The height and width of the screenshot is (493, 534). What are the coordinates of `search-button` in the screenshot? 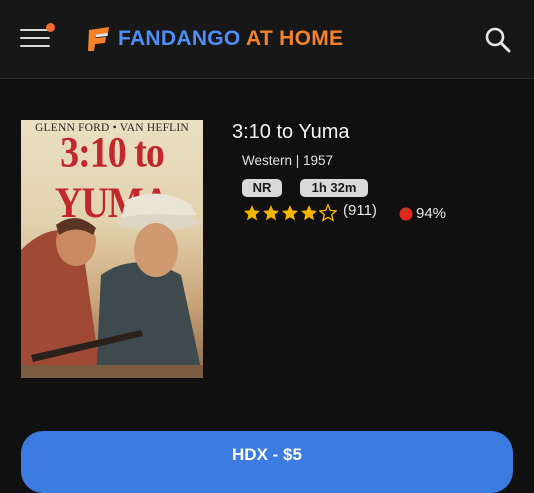 It's located at (498, 40).